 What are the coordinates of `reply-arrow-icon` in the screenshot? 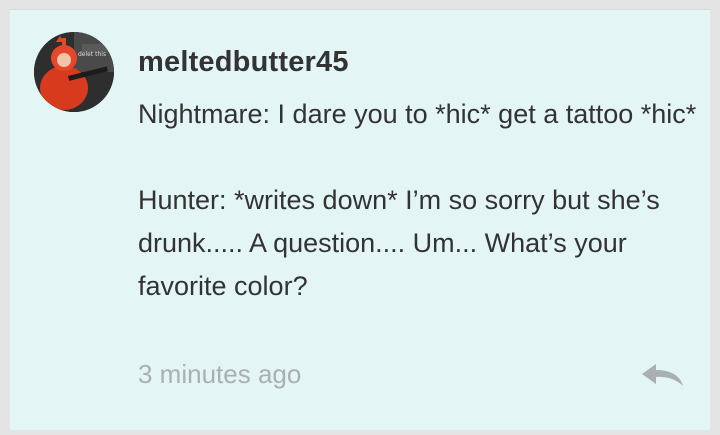 It's located at (662, 375).